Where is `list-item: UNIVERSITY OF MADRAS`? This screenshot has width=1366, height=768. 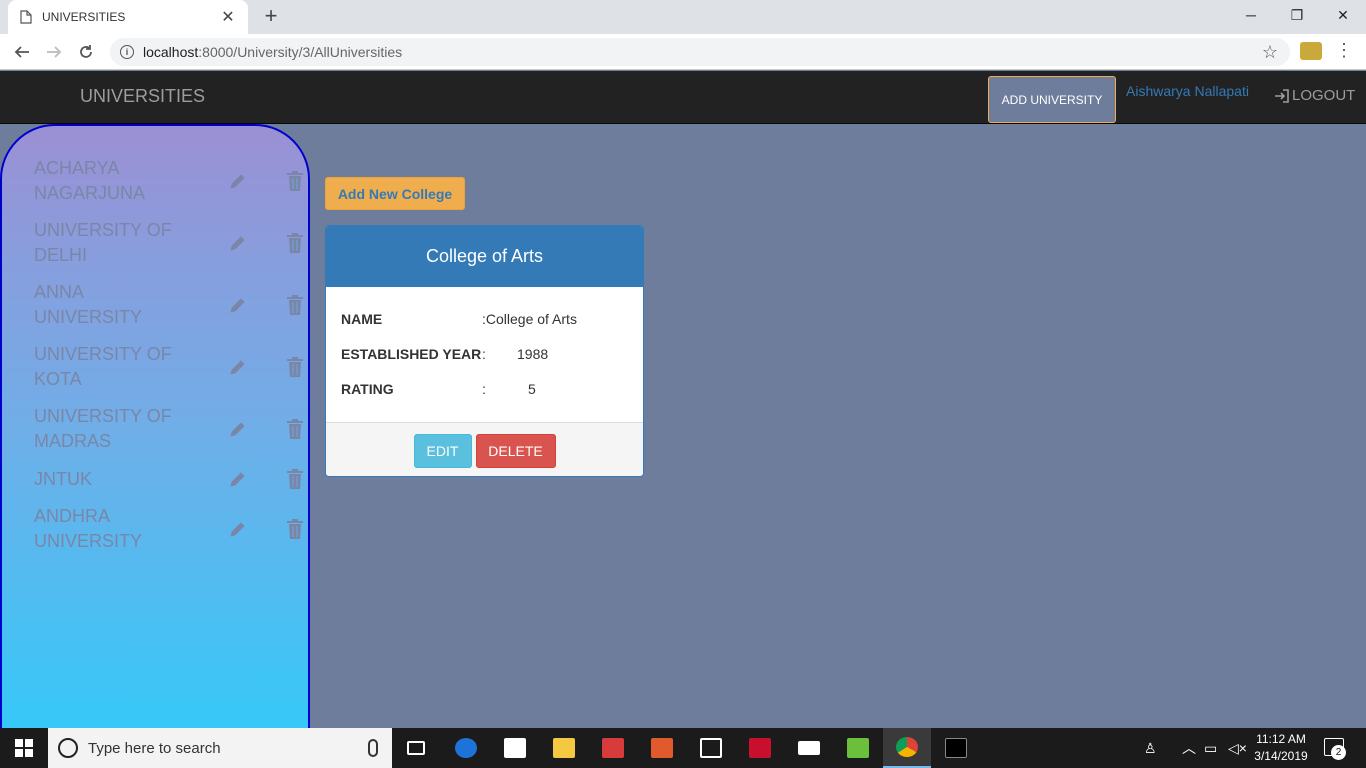 list-item: UNIVERSITY OF MADRAS is located at coordinates (173, 429).